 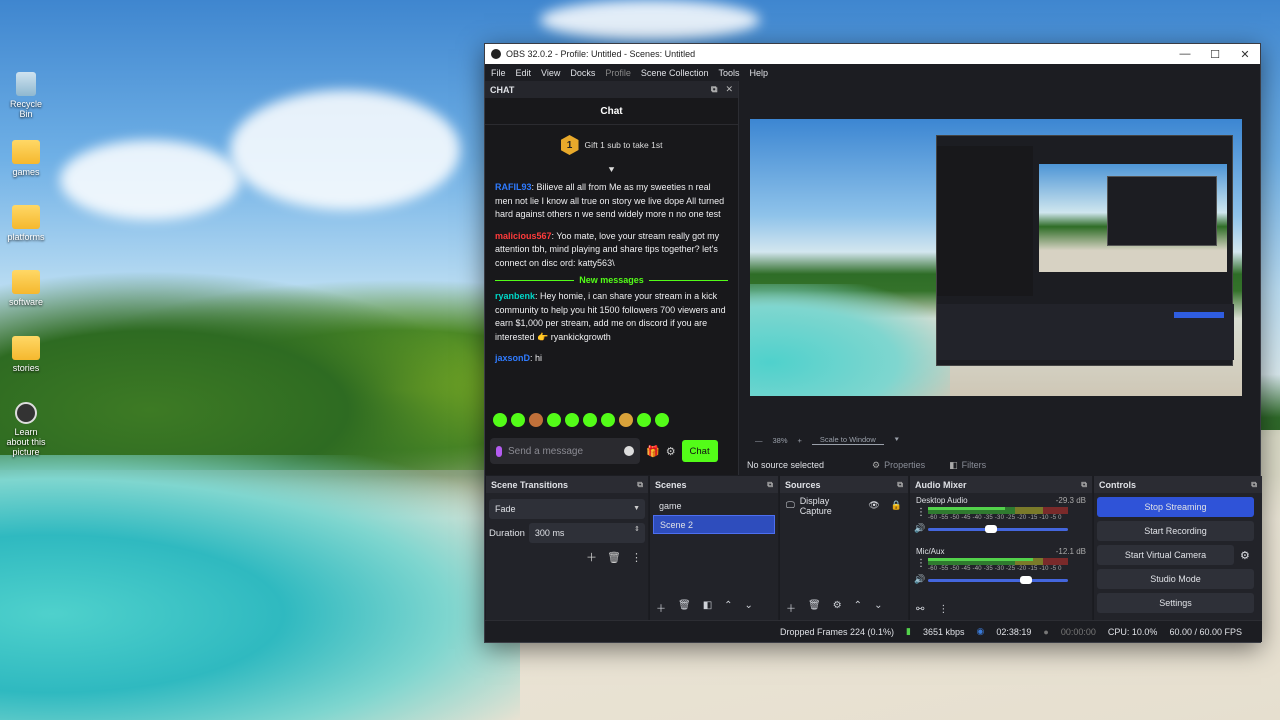 What do you see at coordinates (26, 288) in the screenshot?
I see `desktop-icon-software: software` at bounding box center [26, 288].